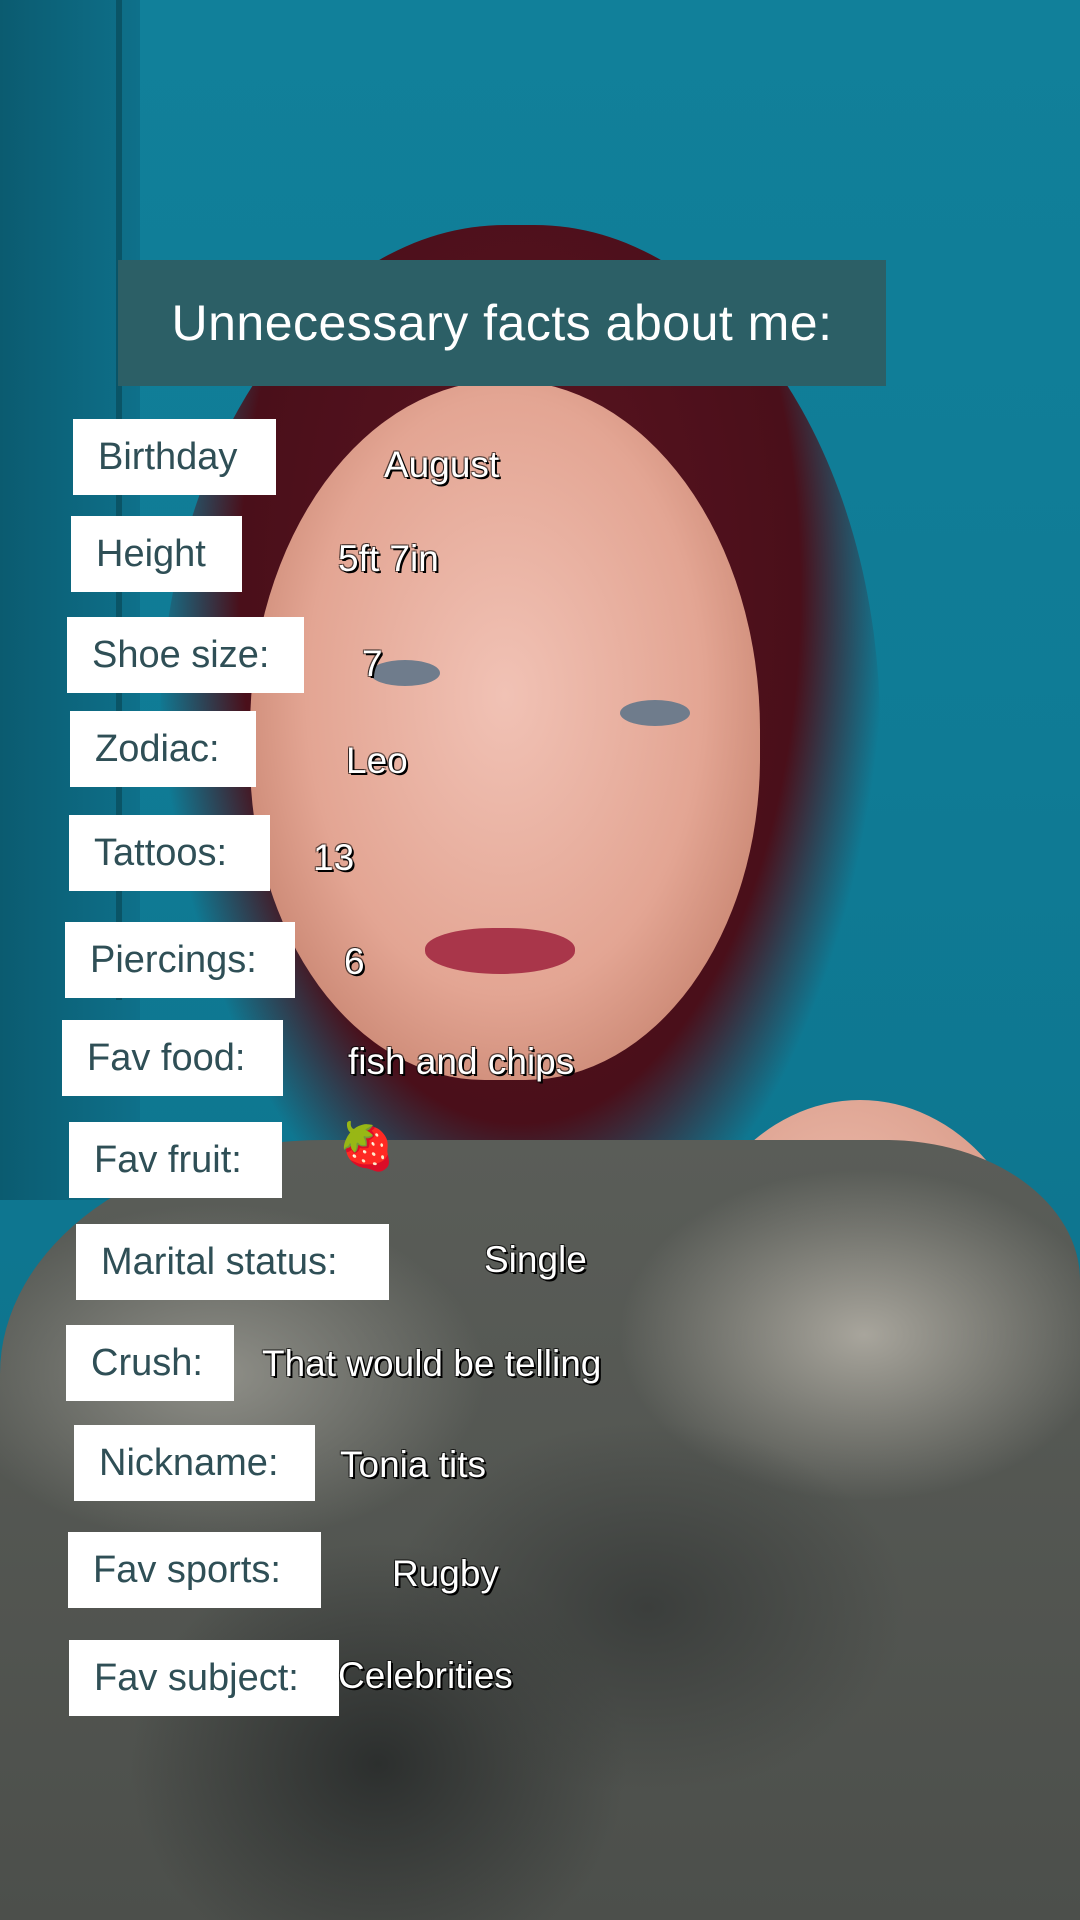 The width and height of the screenshot is (1080, 1920). Describe the element at coordinates (377, 760) in the screenshot. I see `fact-value-zodiac: Leo` at that location.